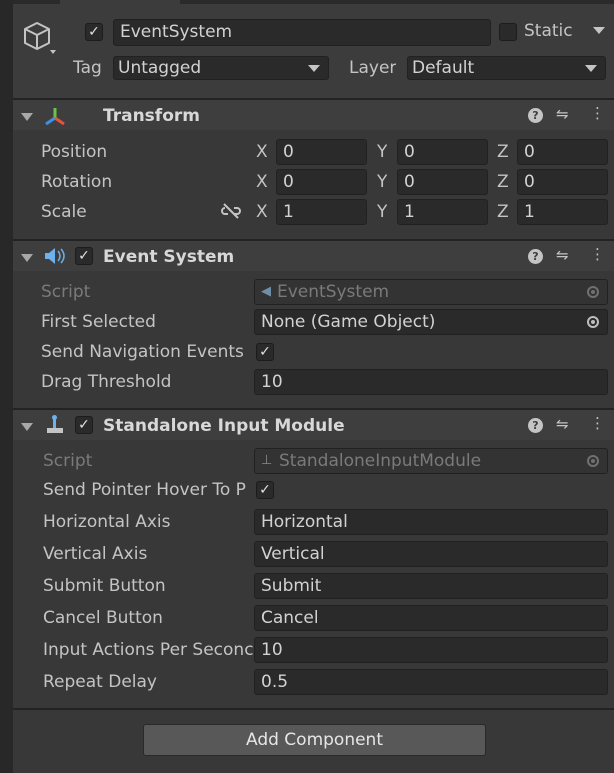 Image resolution: width=614 pixels, height=773 pixels. What do you see at coordinates (321, 152) in the screenshot?
I see `position-x-field: 0` at bounding box center [321, 152].